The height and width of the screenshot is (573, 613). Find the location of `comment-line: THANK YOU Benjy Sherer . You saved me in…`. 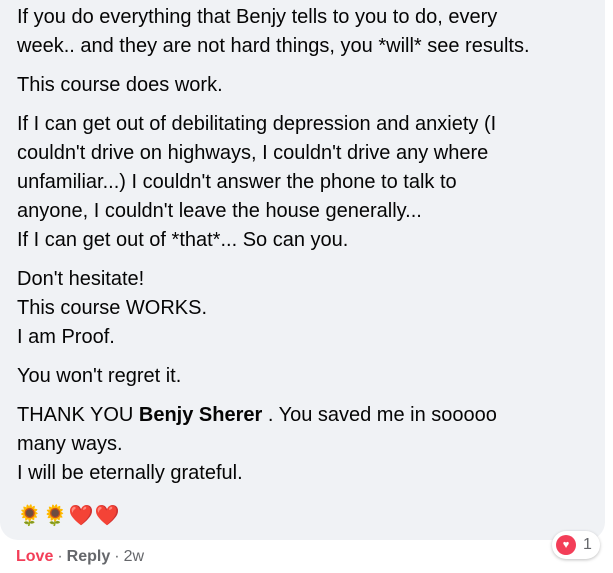

comment-line: THANK YOU Benjy Sherer . You saved me in… is located at coordinates (305, 415).